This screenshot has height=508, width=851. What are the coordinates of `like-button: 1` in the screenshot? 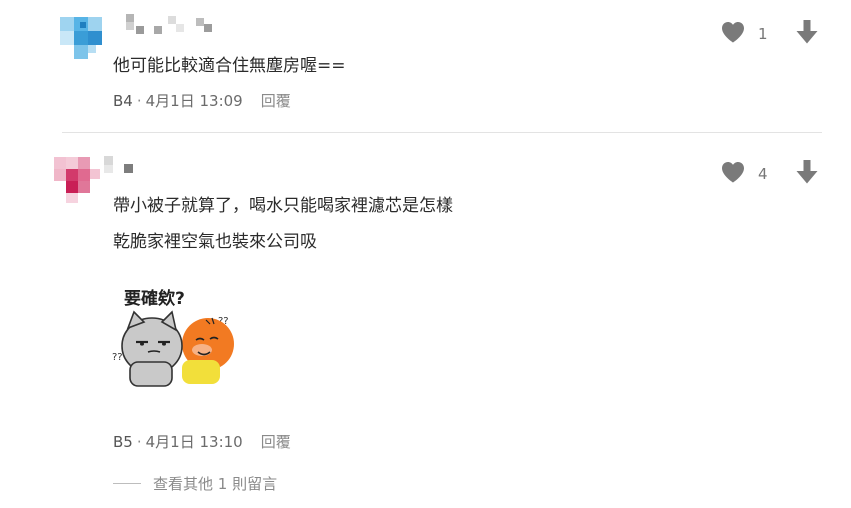 It's located at (746, 34).